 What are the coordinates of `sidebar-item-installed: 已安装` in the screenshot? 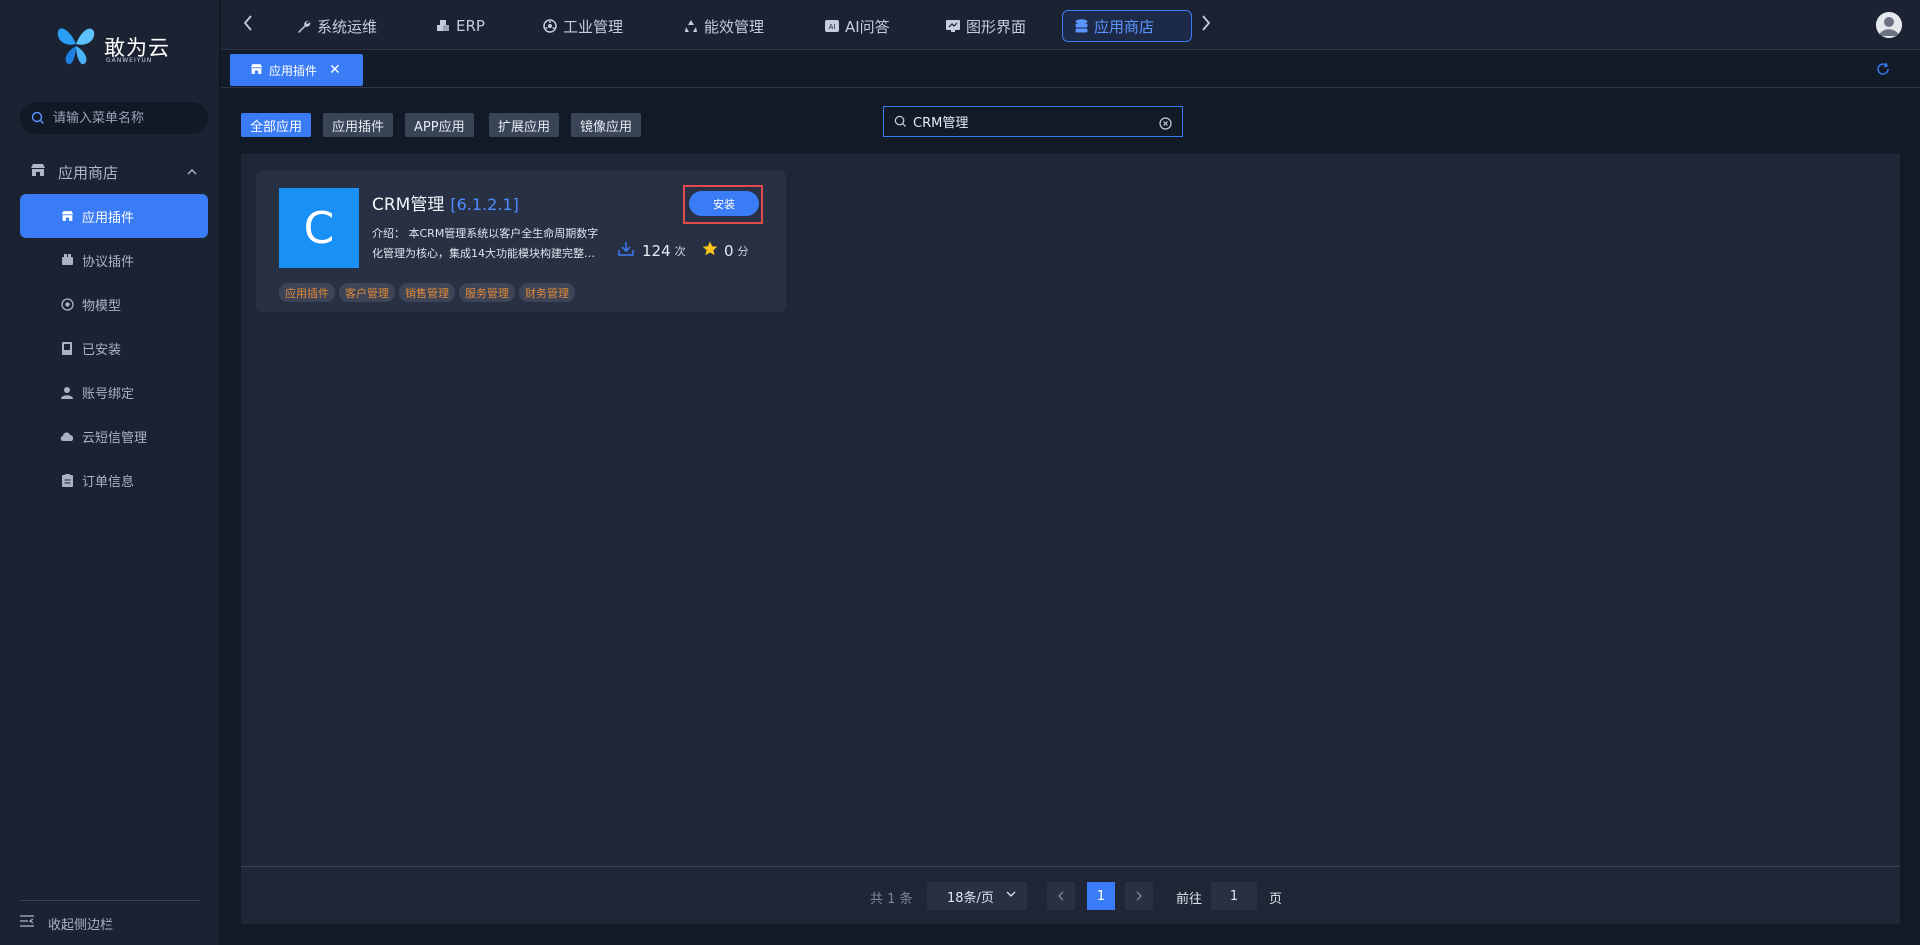 It's located at (114, 348).